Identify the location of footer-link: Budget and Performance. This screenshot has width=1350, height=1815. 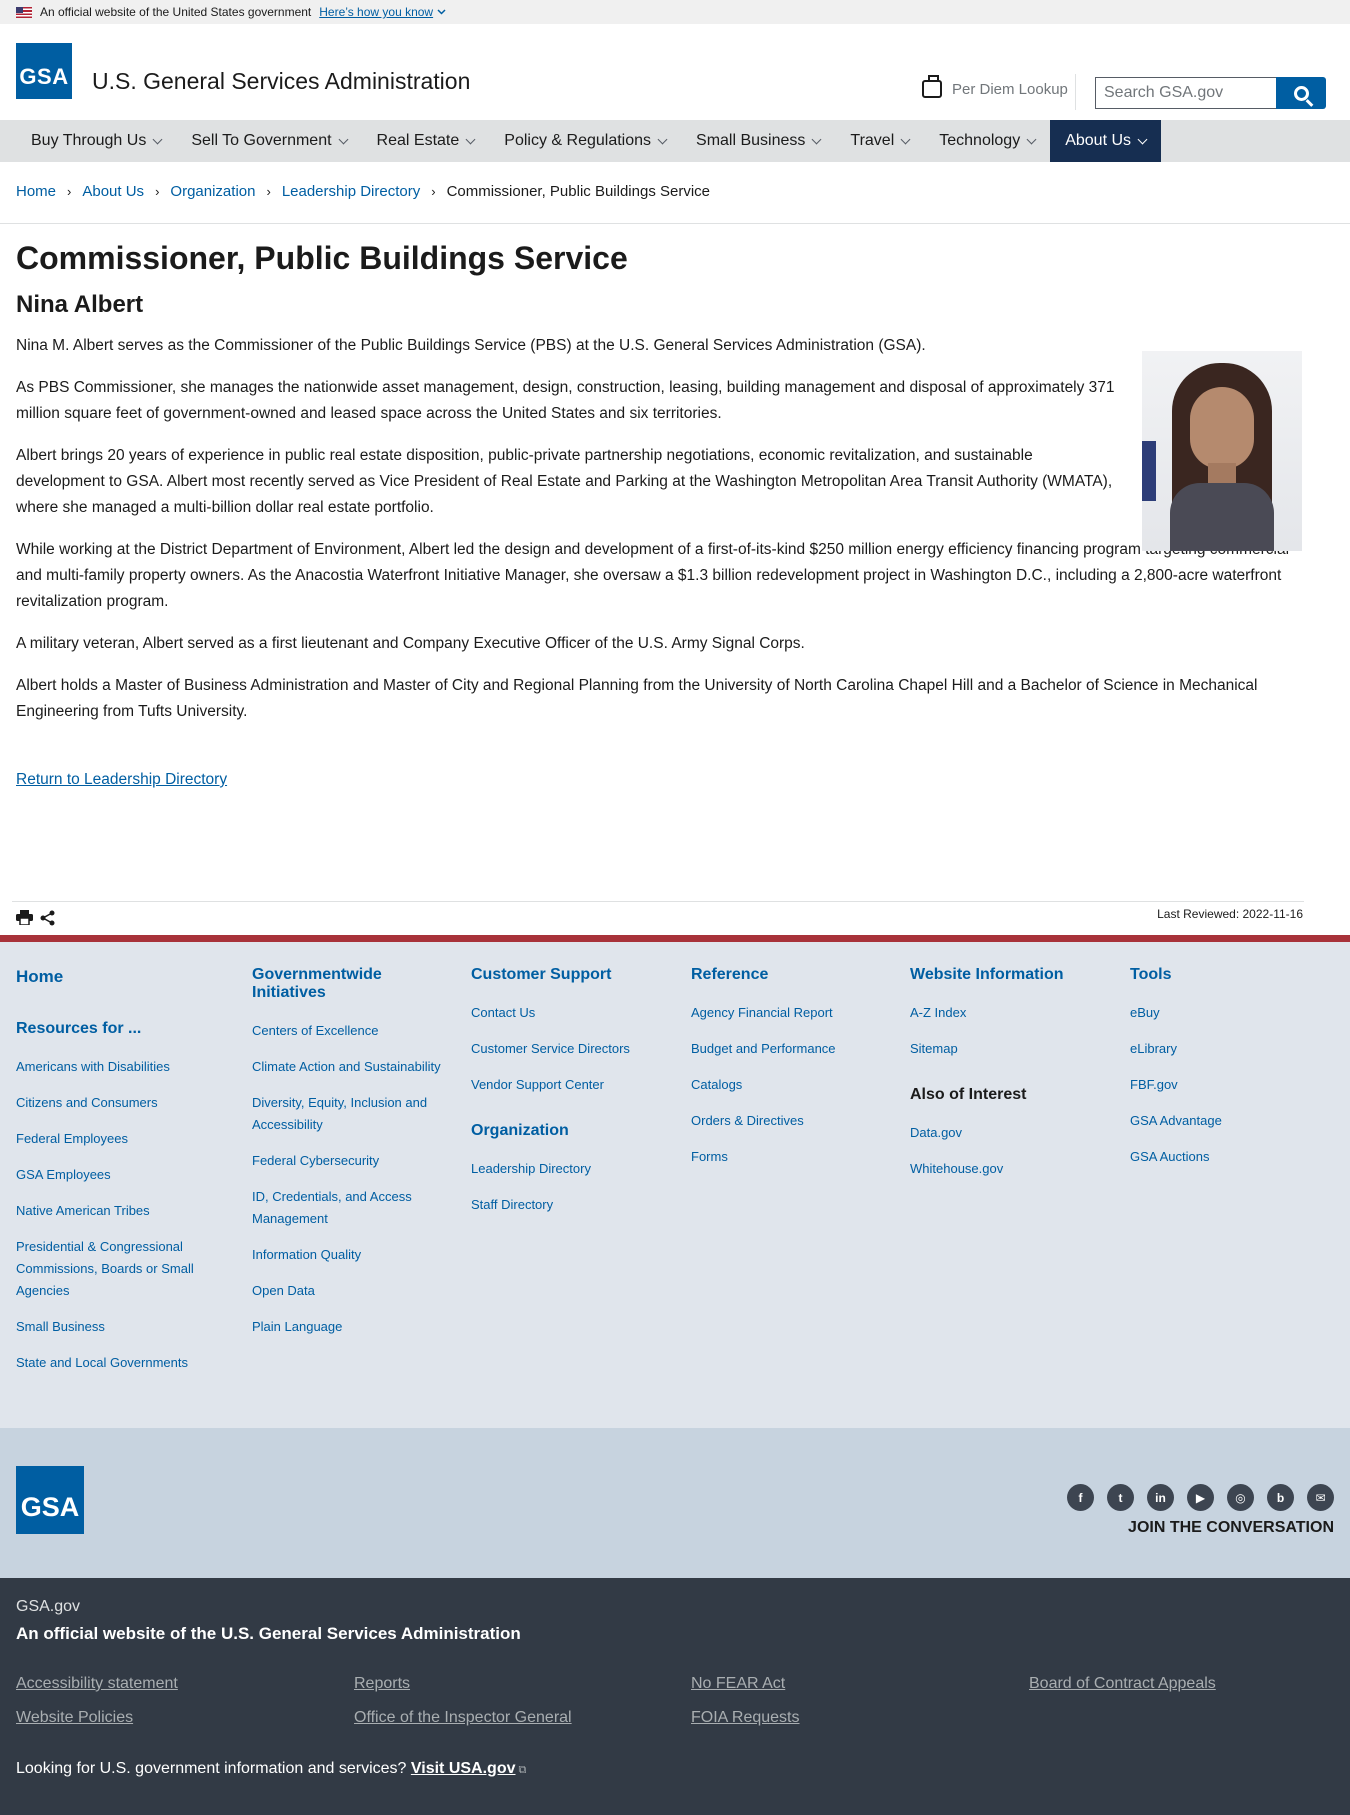
(786, 1049).